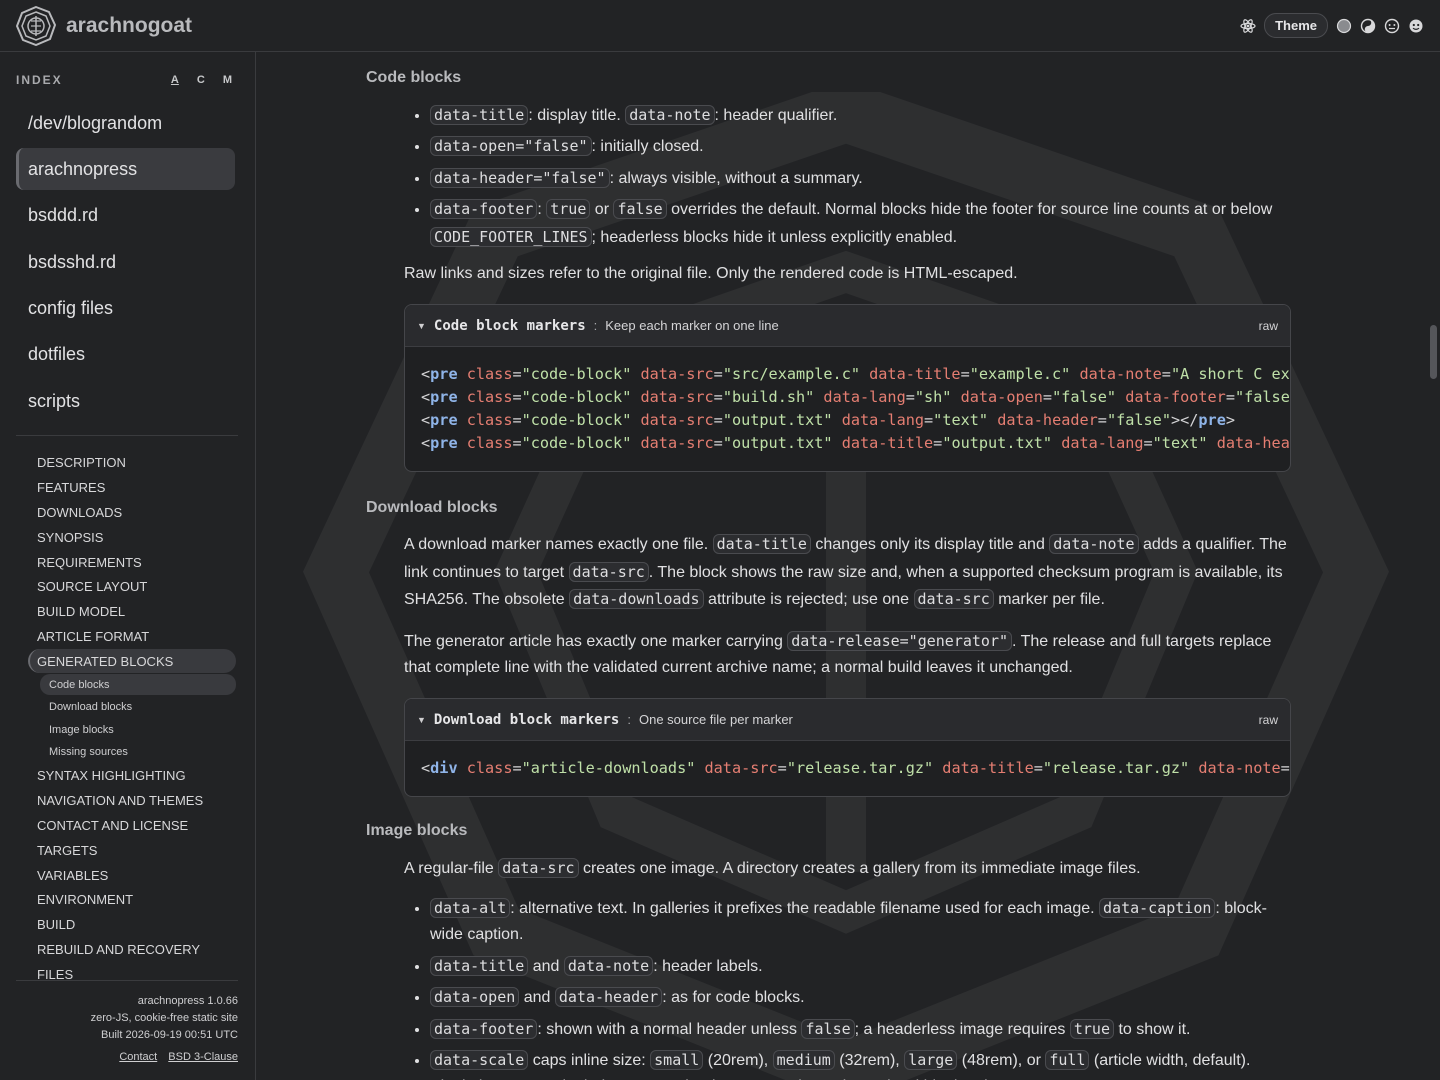  What do you see at coordinates (132, 924) in the screenshot?
I see `toc-item: BUILD` at bounding box center [132, 924].